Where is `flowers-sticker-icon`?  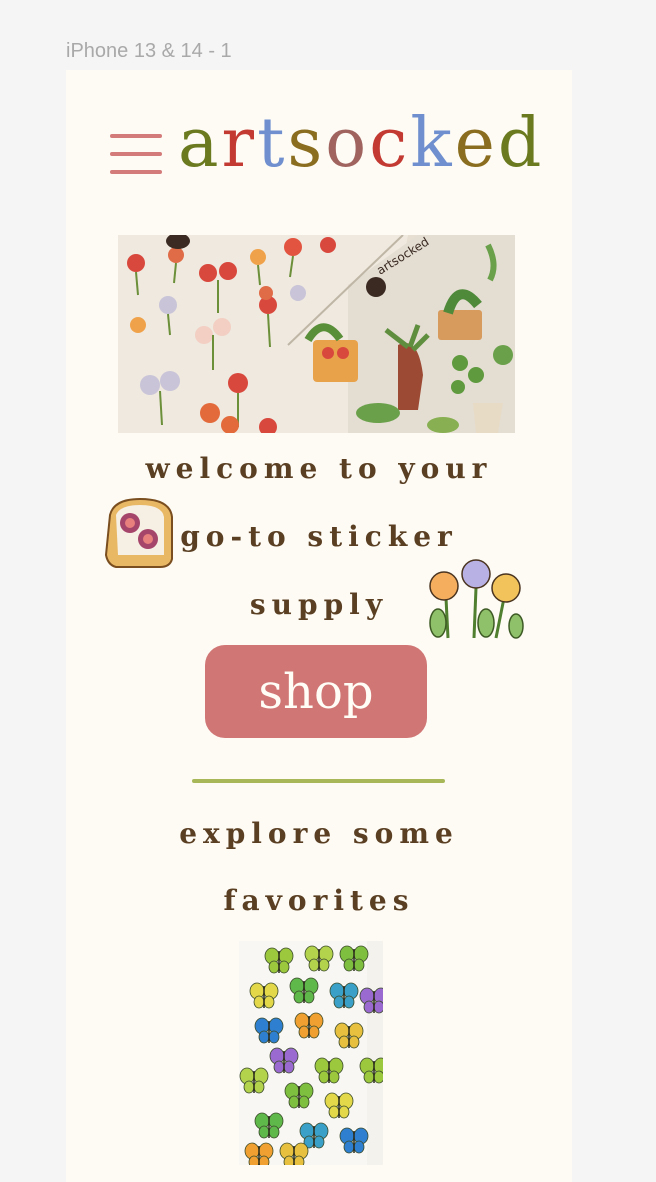 flowers-sticker-icon is located at coordinates (477, 600).